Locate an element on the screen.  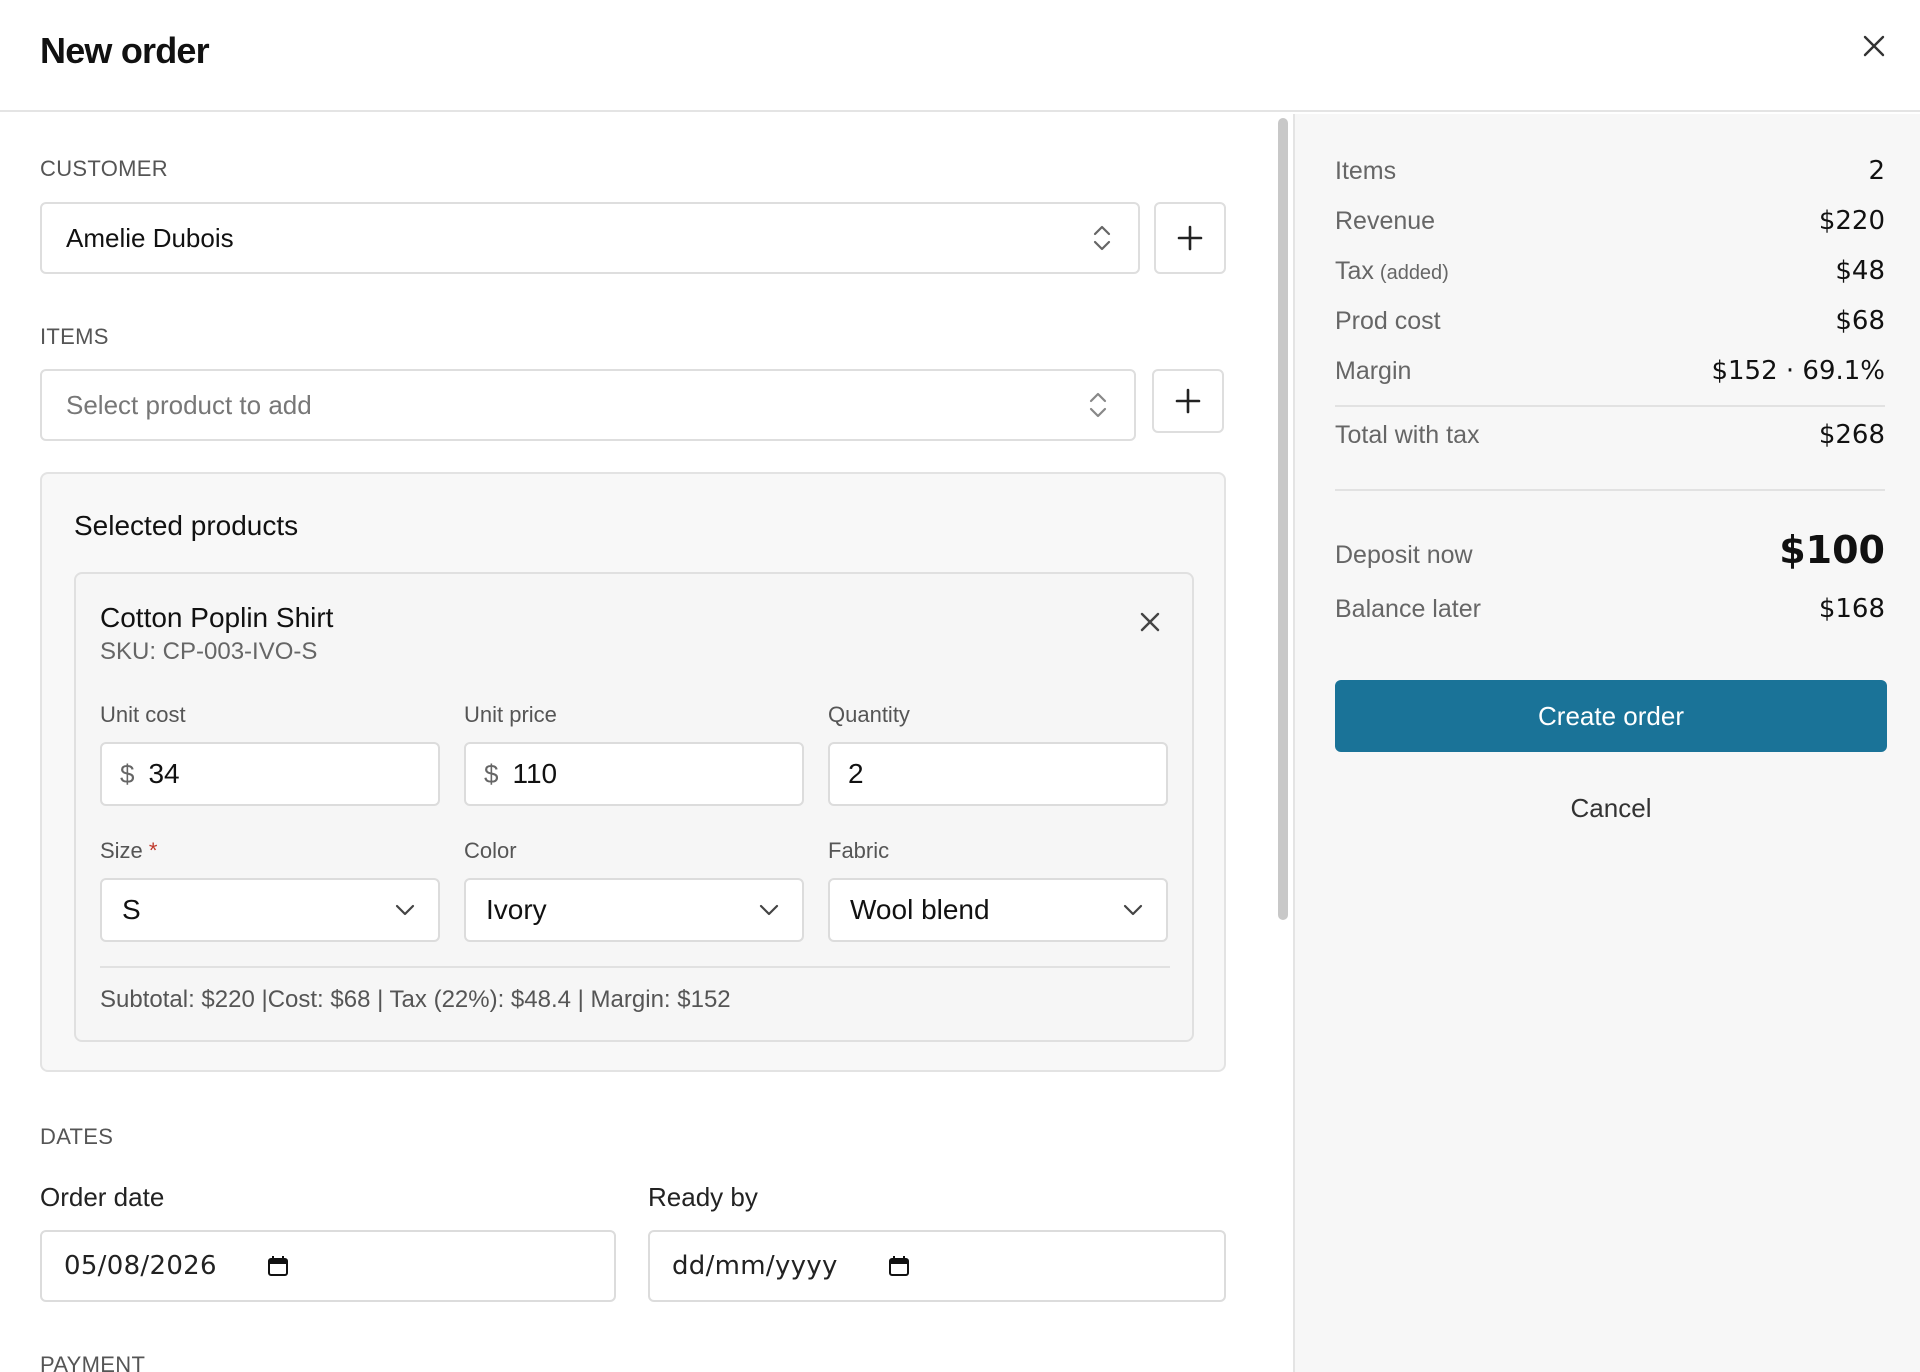
unit-price-input: $ 110 is located at coordinates (634, 774).